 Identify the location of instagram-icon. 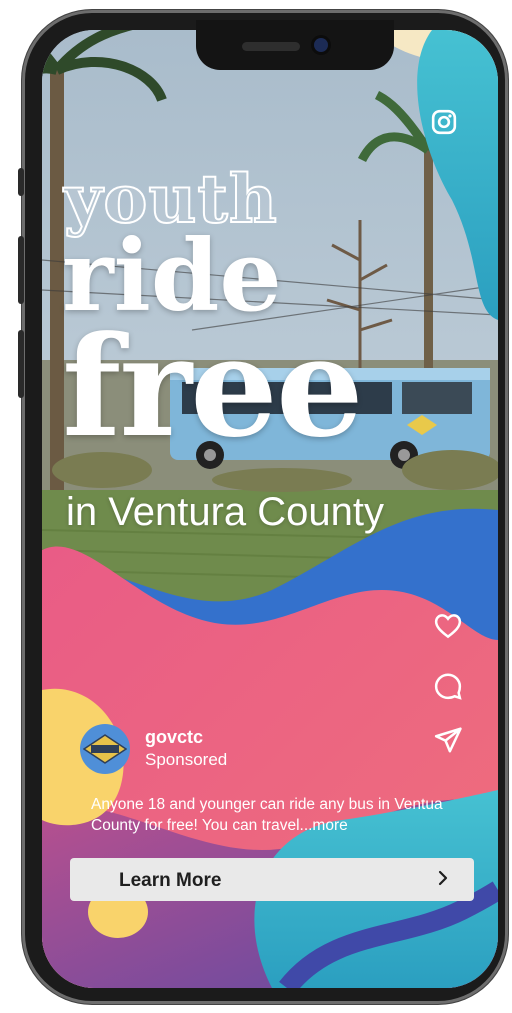
(444, 122).